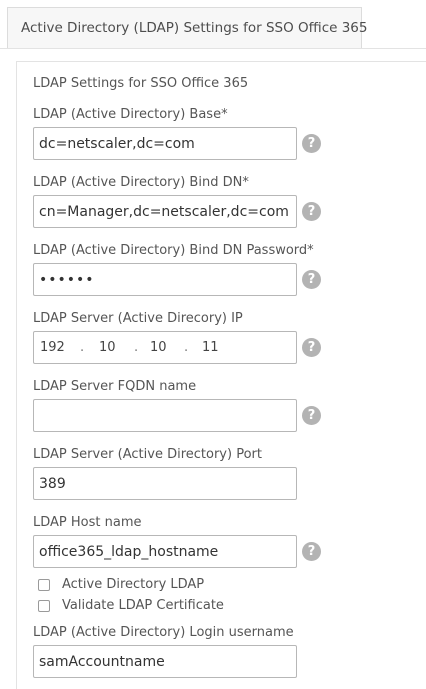 The width and height of the screenshot is (426, 689). I want to click on ip-octet-4: 11, so click(210, 347).